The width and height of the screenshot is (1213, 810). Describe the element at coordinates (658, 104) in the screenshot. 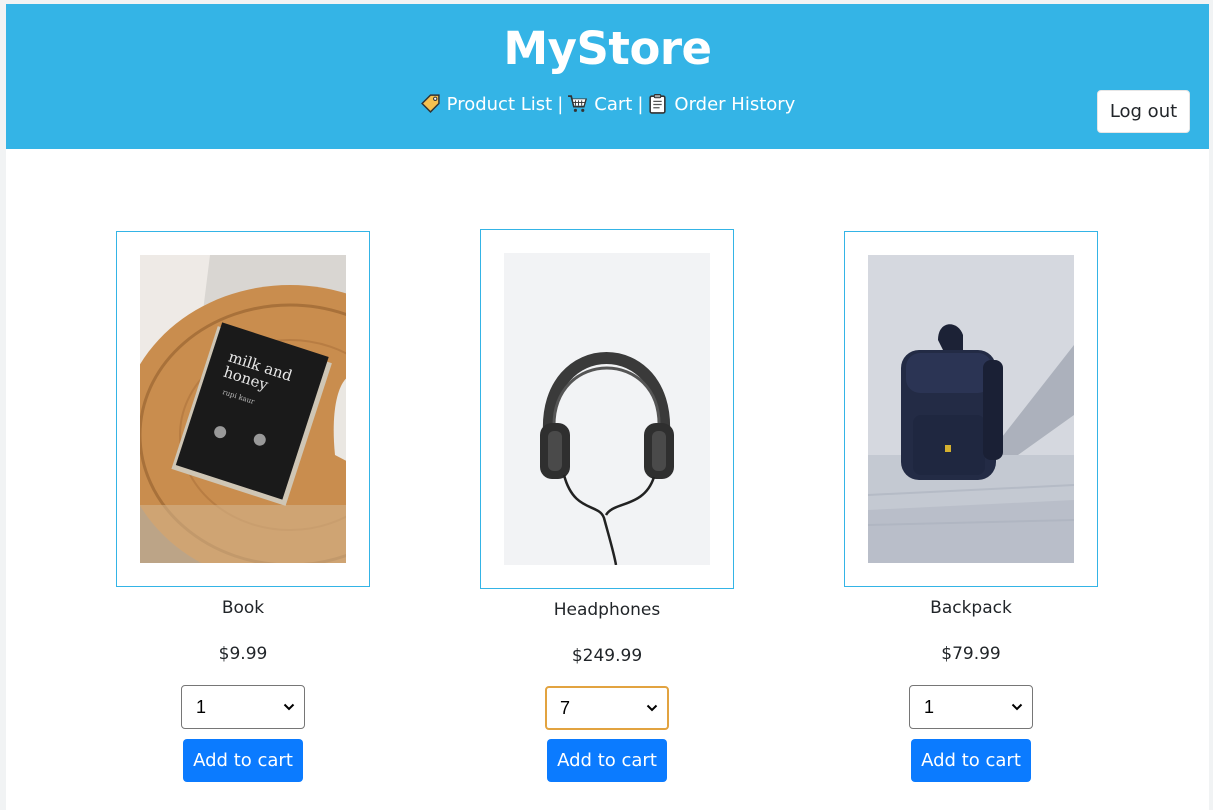

I see `clipboard-icon` at that location.